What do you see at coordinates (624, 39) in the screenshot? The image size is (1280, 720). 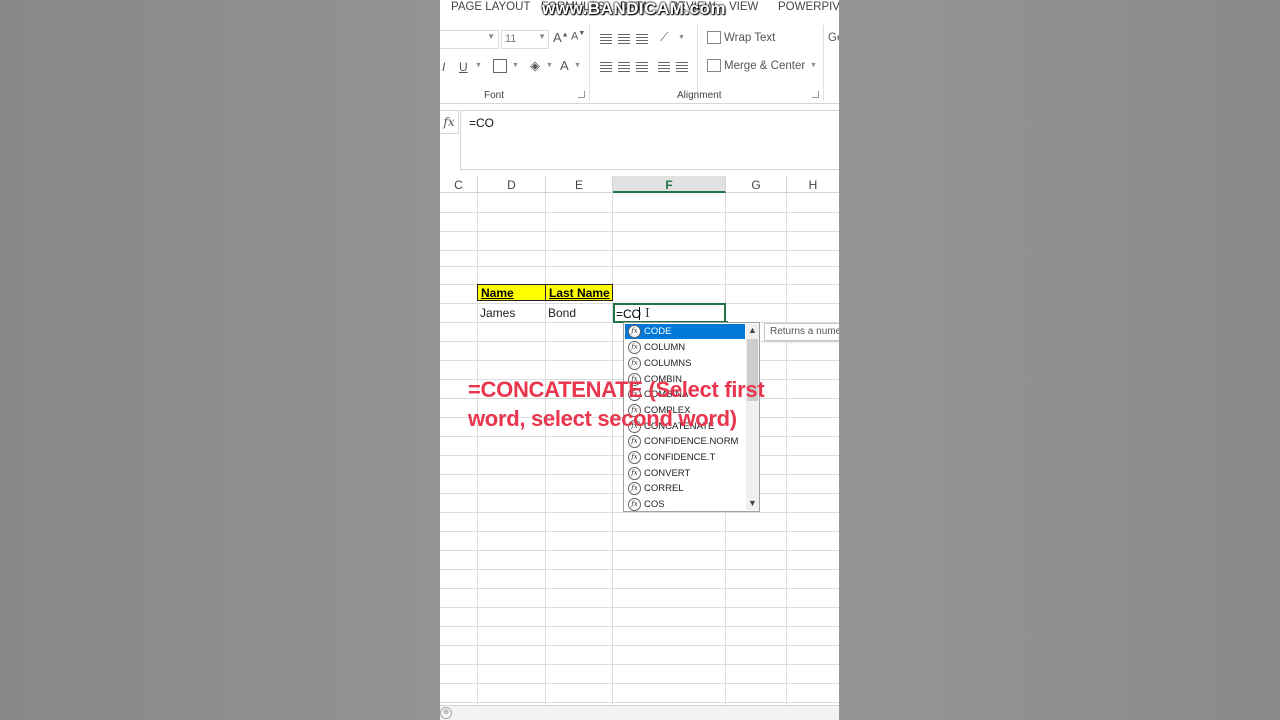 I see `middle-align-icon` at bounding box center [624, 39].